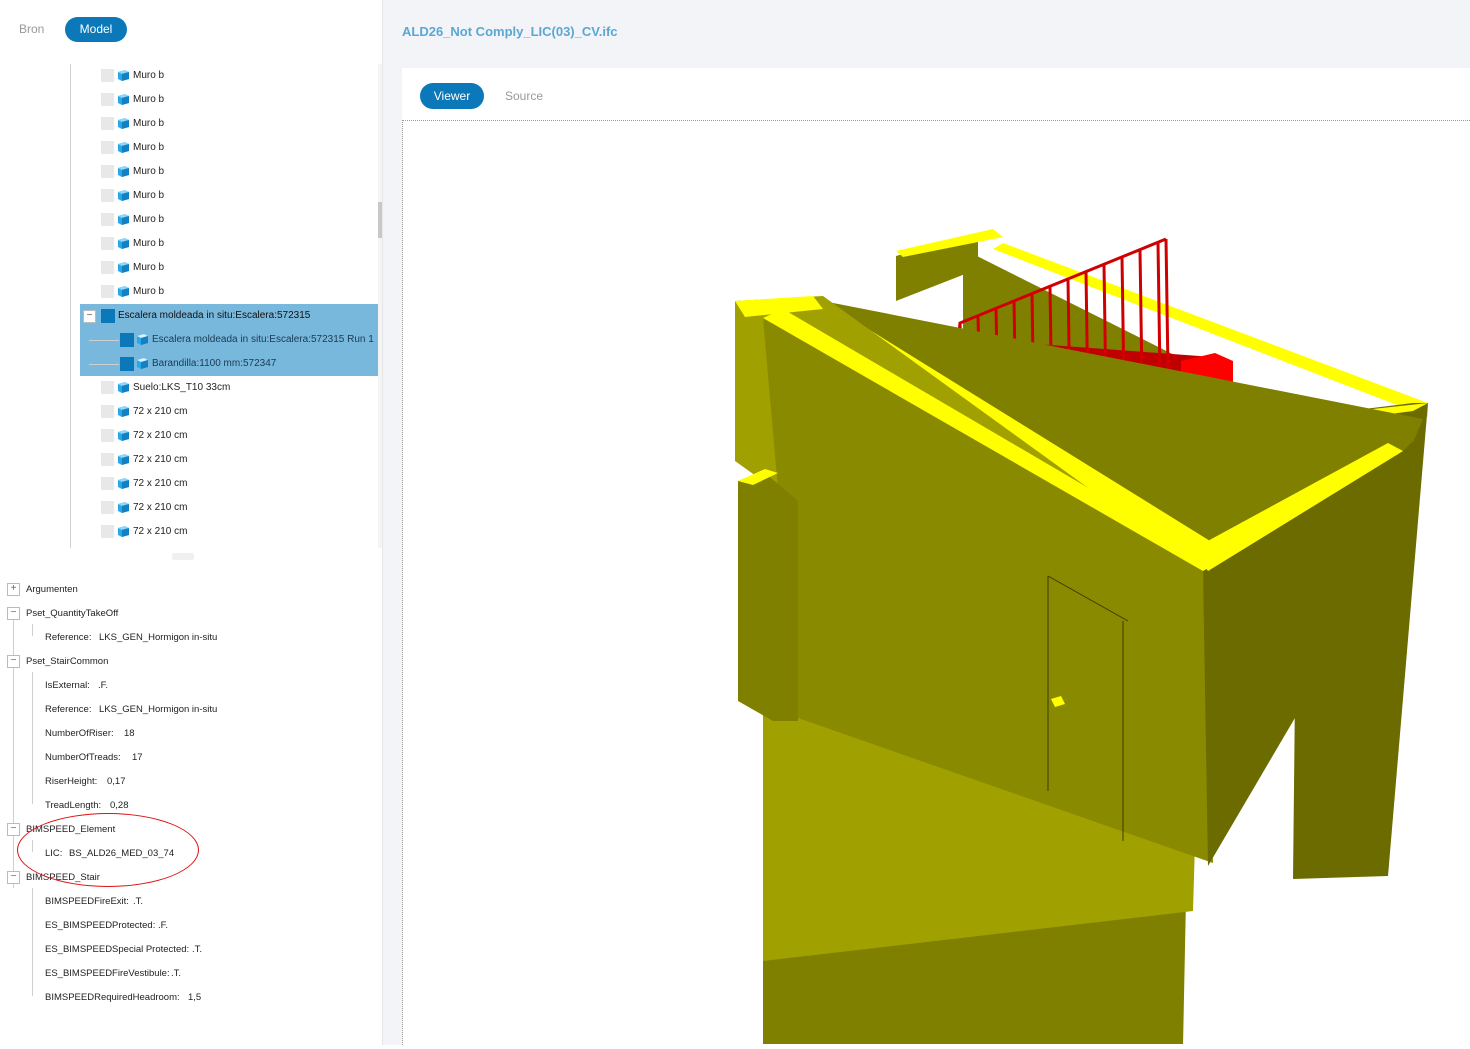  What do you see at coordinates (116, 781) in the screenshot?
I see `property-value: 0,17` at bounding box center [116, 781].